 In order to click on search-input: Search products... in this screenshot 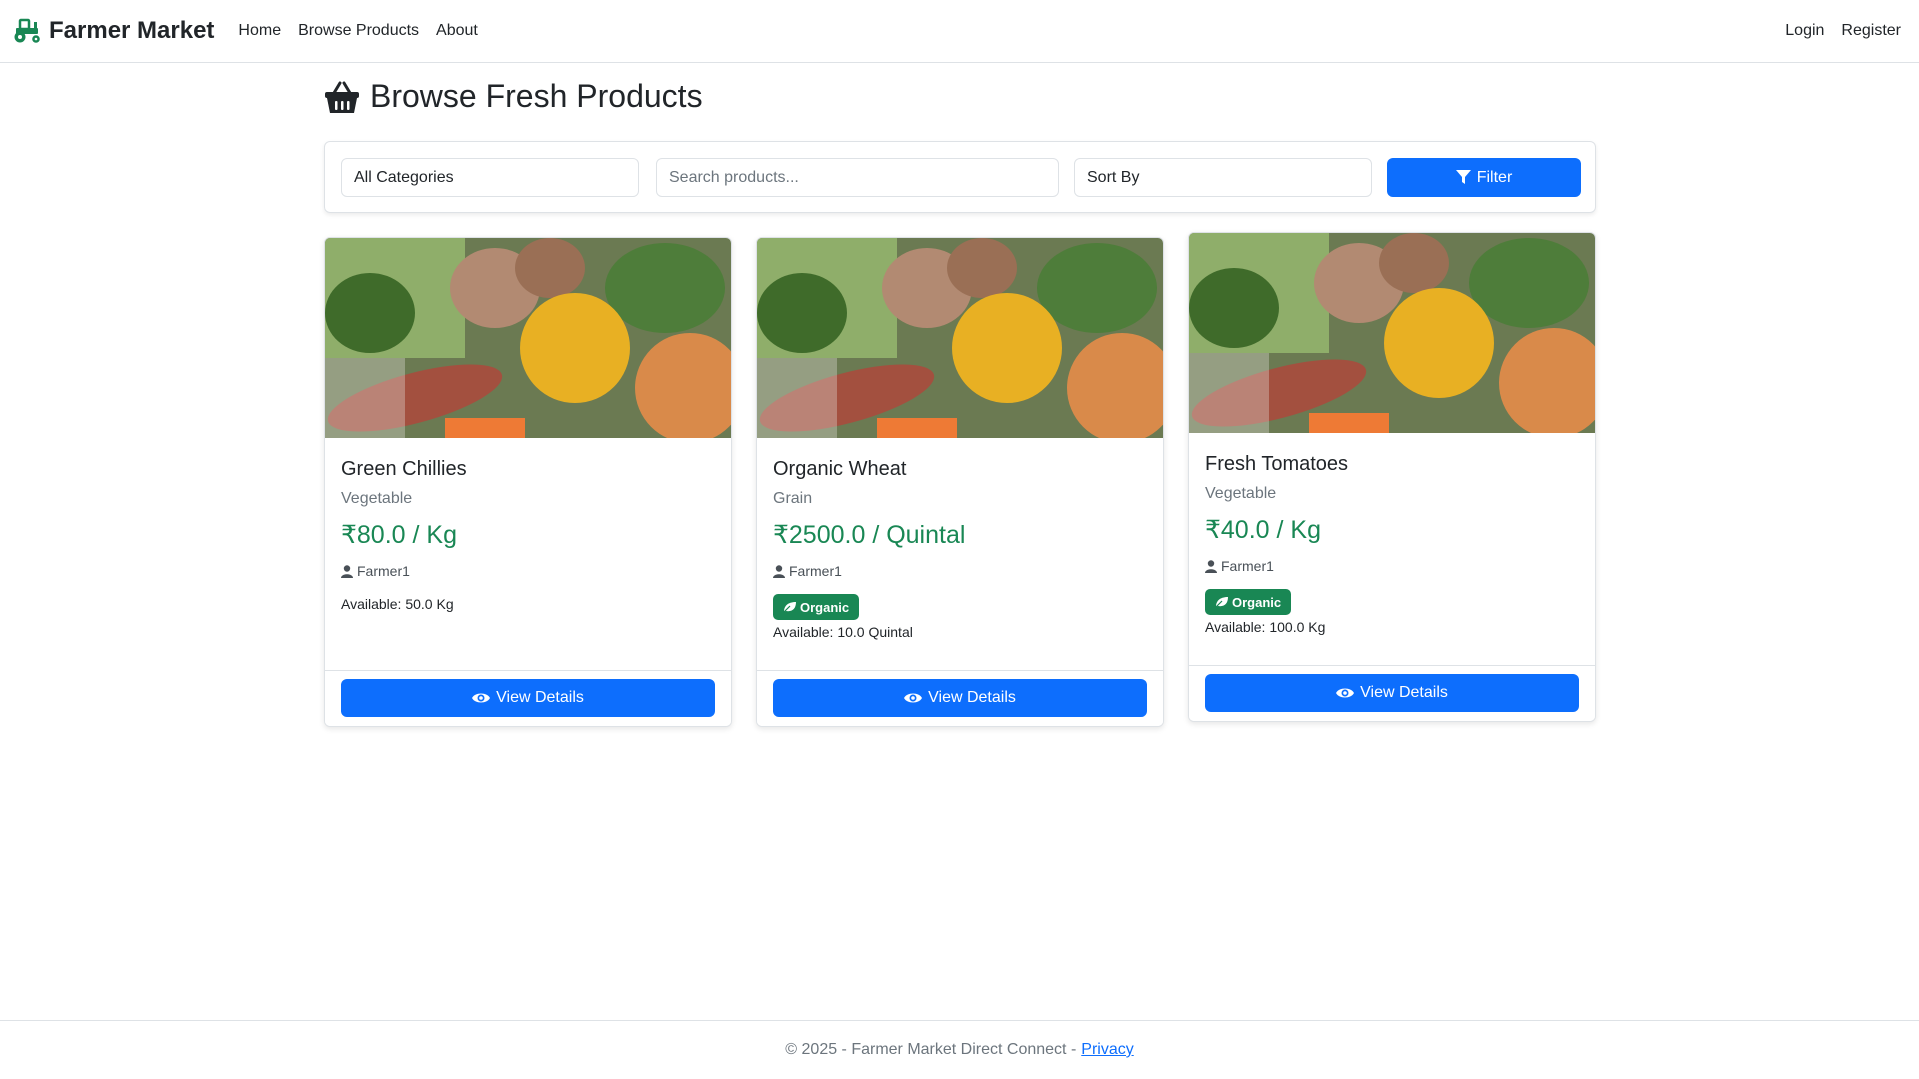, I will do `click(857, 177)`.